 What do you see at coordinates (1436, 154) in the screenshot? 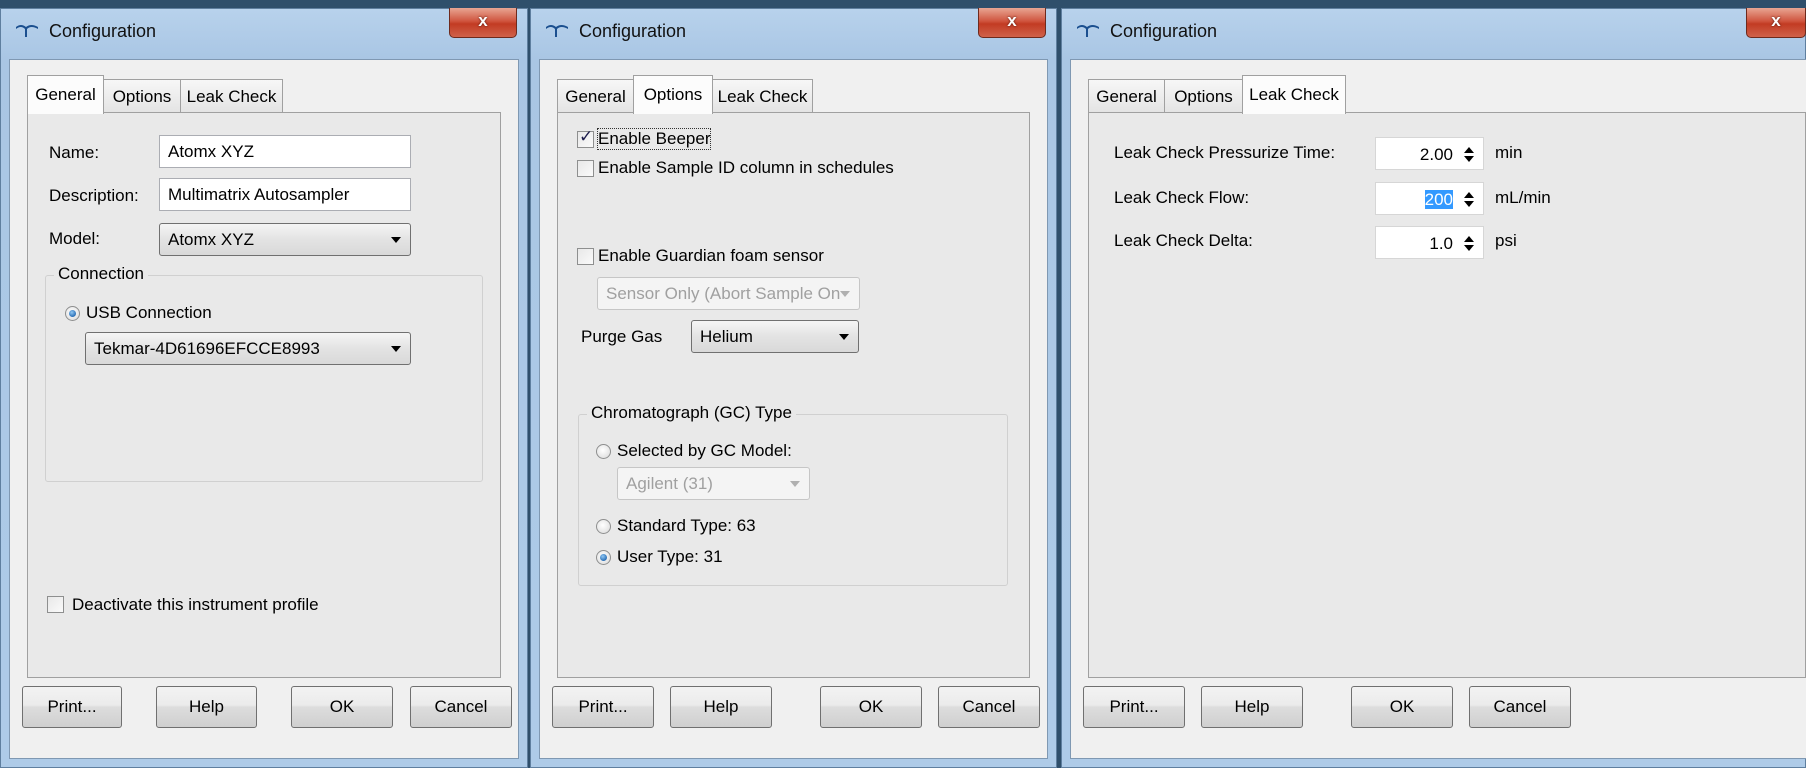
I see `pressurize-time-value: 2.00` at bounding box center [1436, 154].